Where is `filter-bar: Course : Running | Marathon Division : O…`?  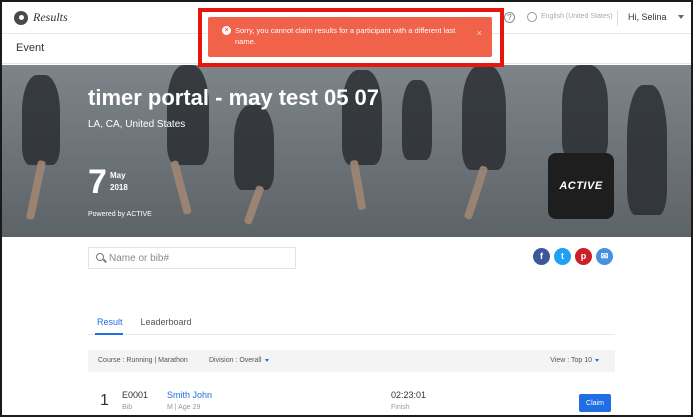 filter-bar: Course : Running | Marathon Division : O… is located at coordinates (351, 361).